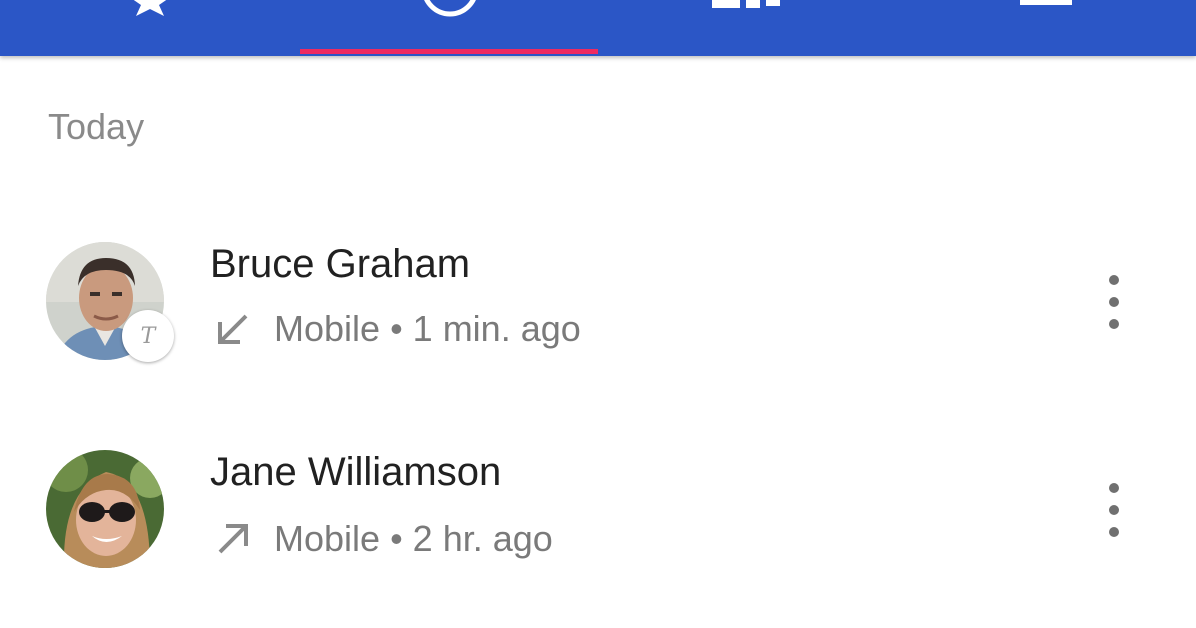 Image resolution: width=1196 pixels, height=628 pixels. Describe the element at coordinates (746, 4) in the screenshot. I see `contacts-grid-icon` at that location.